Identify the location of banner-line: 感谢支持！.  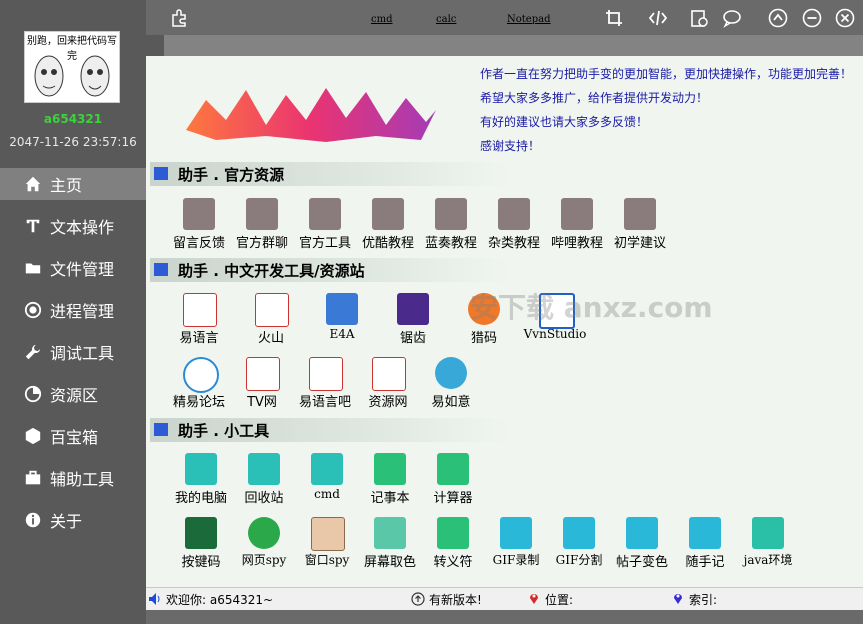
(510, 146).